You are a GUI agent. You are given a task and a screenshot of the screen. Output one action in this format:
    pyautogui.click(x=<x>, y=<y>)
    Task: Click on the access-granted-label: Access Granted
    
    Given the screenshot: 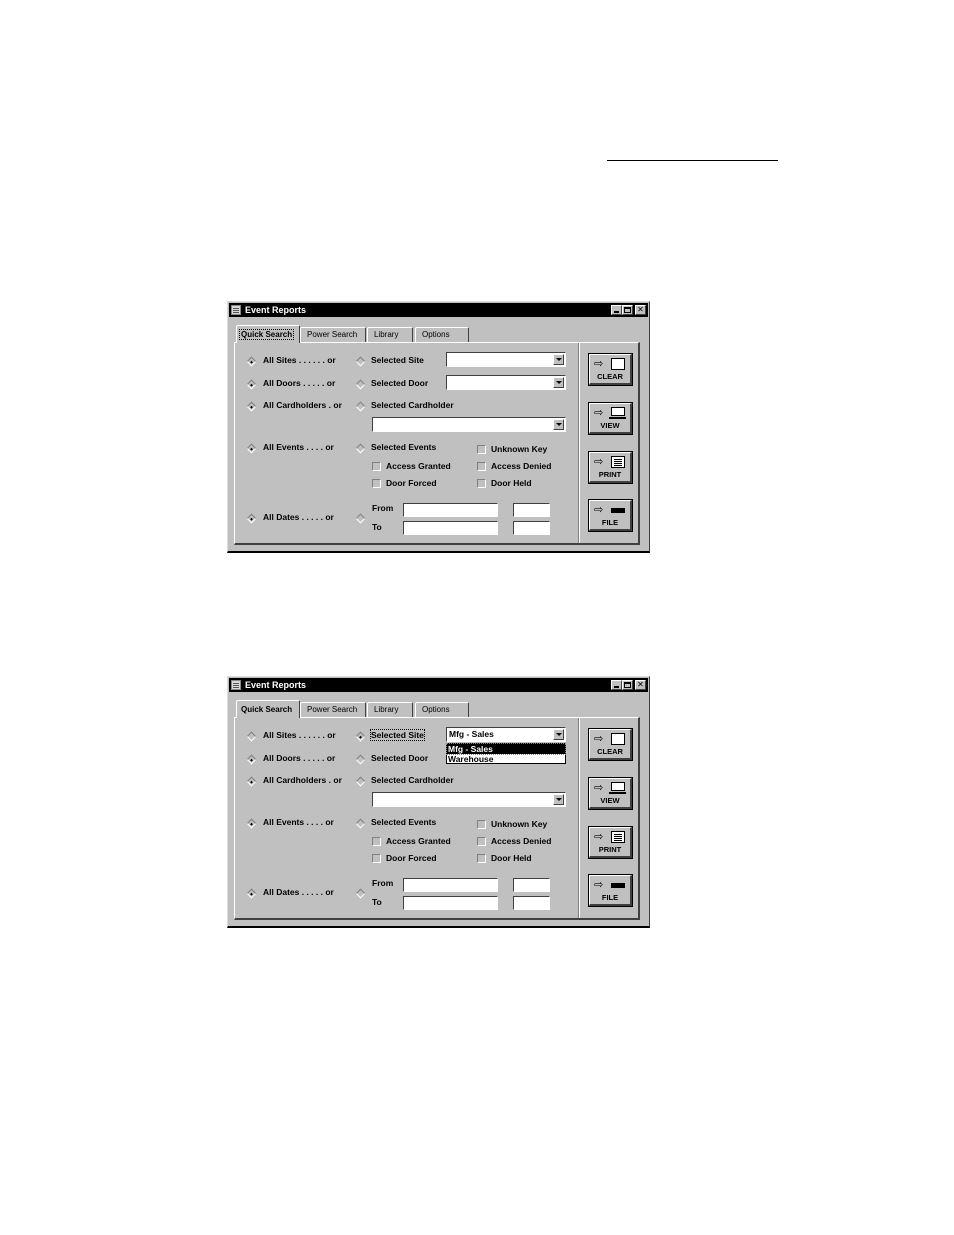 What is the action you would take?
    pyautogui.click(x=418, y=466)
    